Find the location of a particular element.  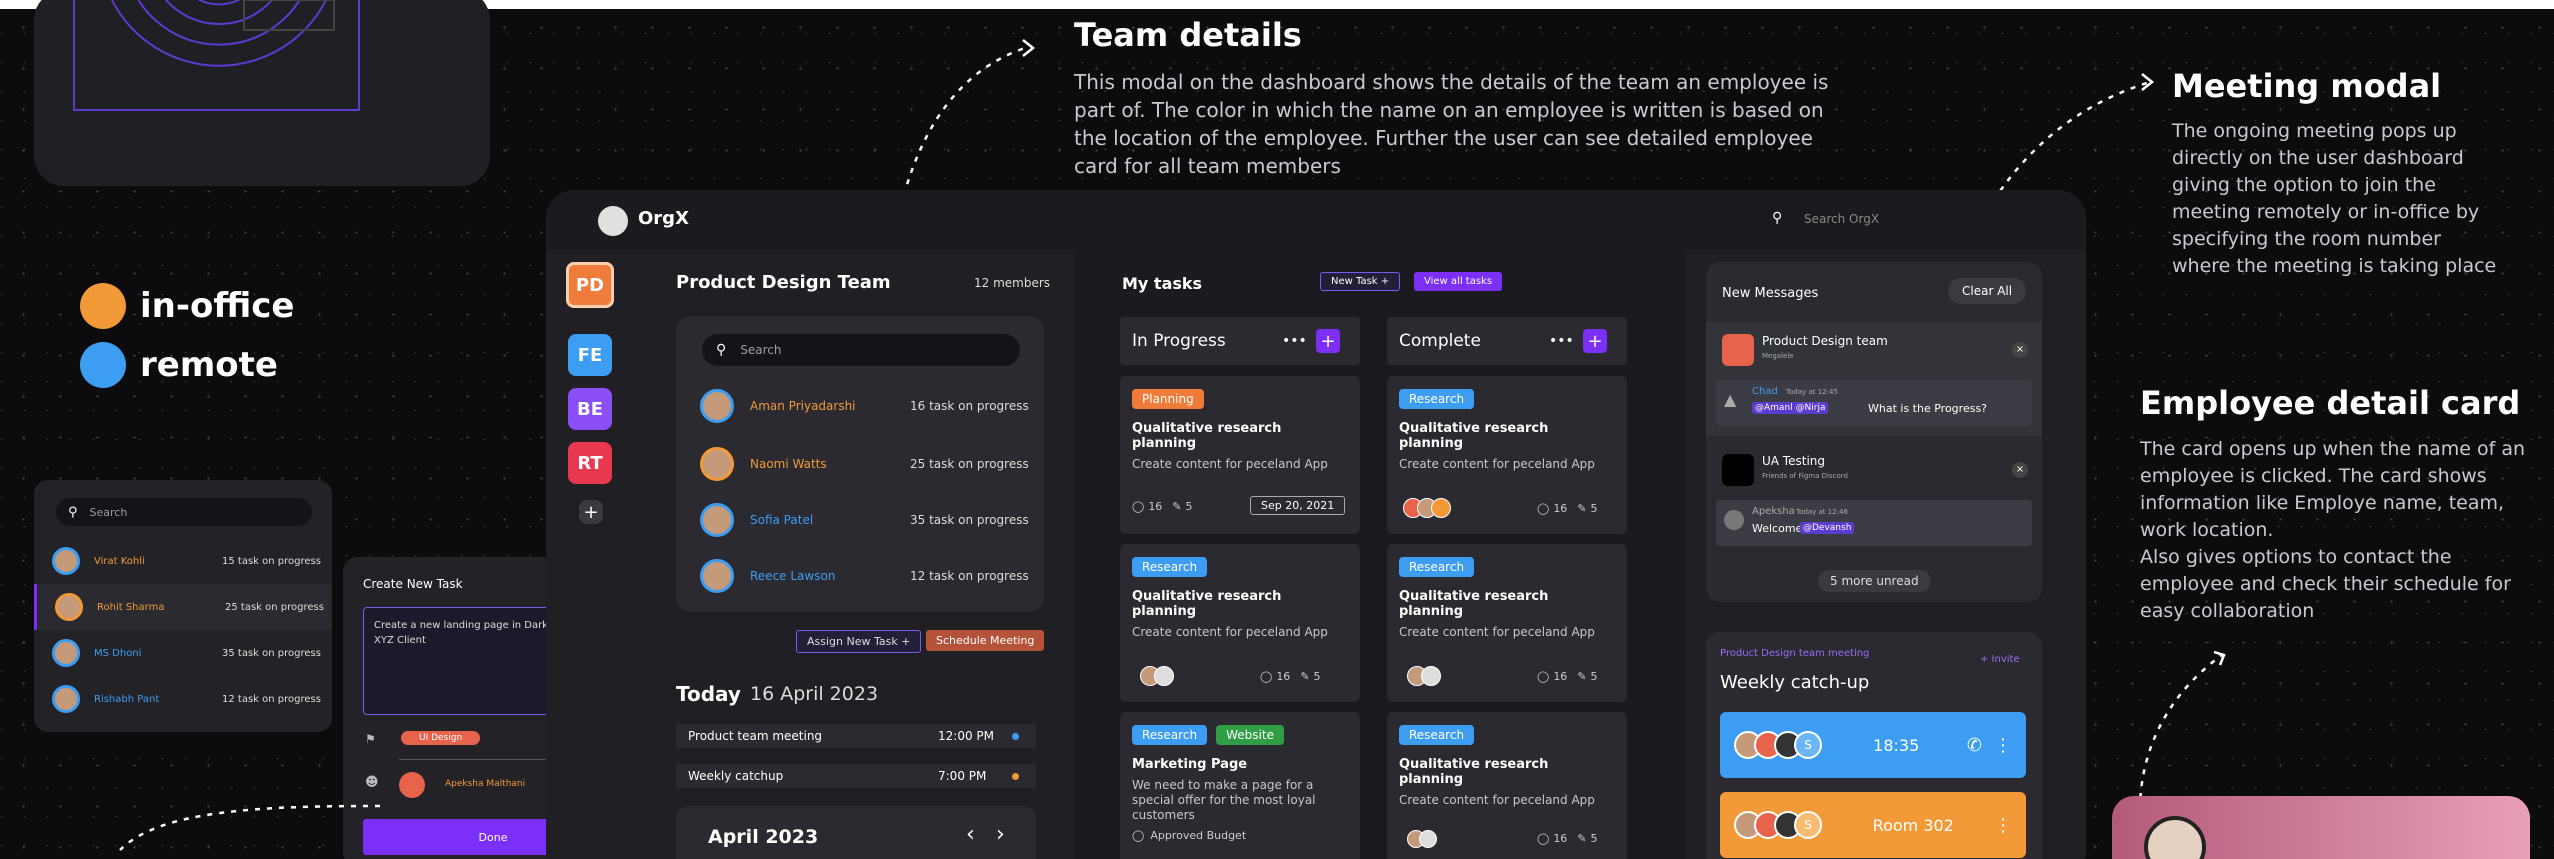

member-search-input: ⚲ Search is located at coordinates (861, 350).